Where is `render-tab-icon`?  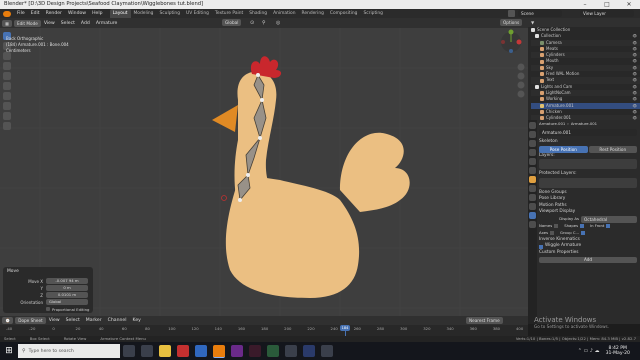
render-tab-icon is located at coordinates (532, 134).